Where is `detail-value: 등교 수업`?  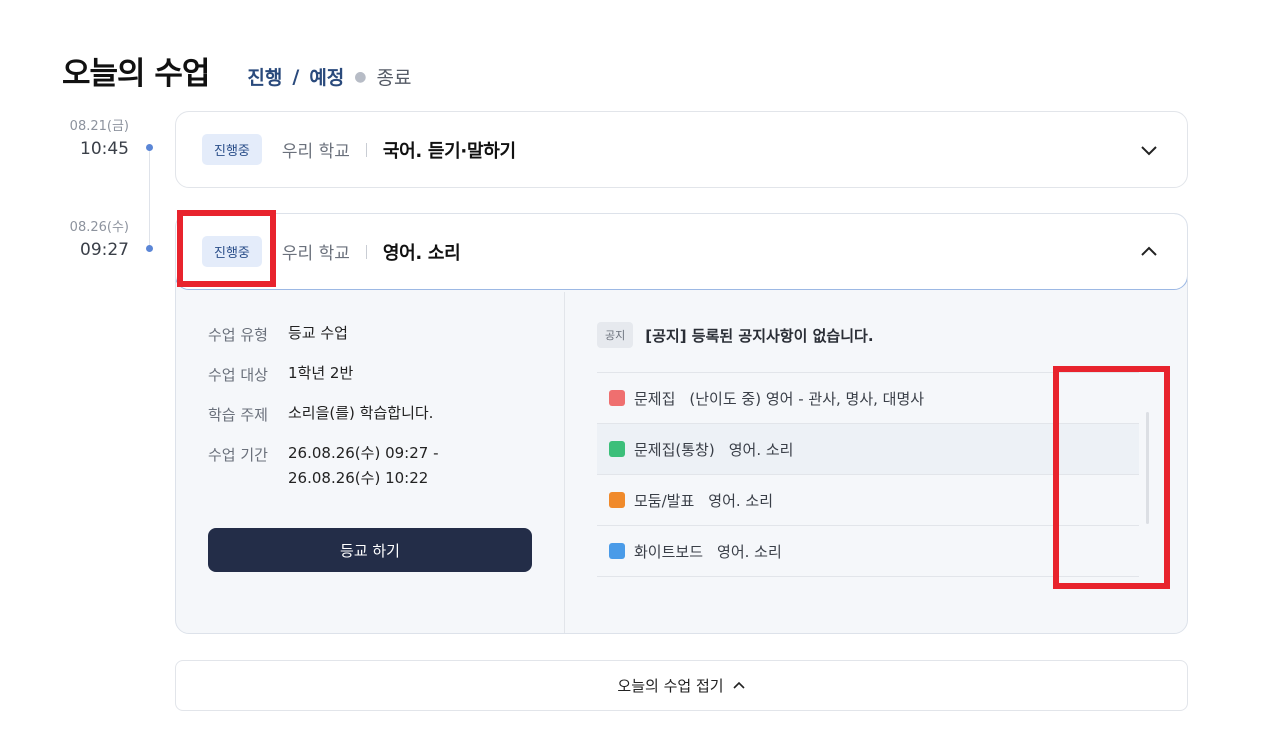
detail-value: 등교 수업 is located at coordinates (318, 333).